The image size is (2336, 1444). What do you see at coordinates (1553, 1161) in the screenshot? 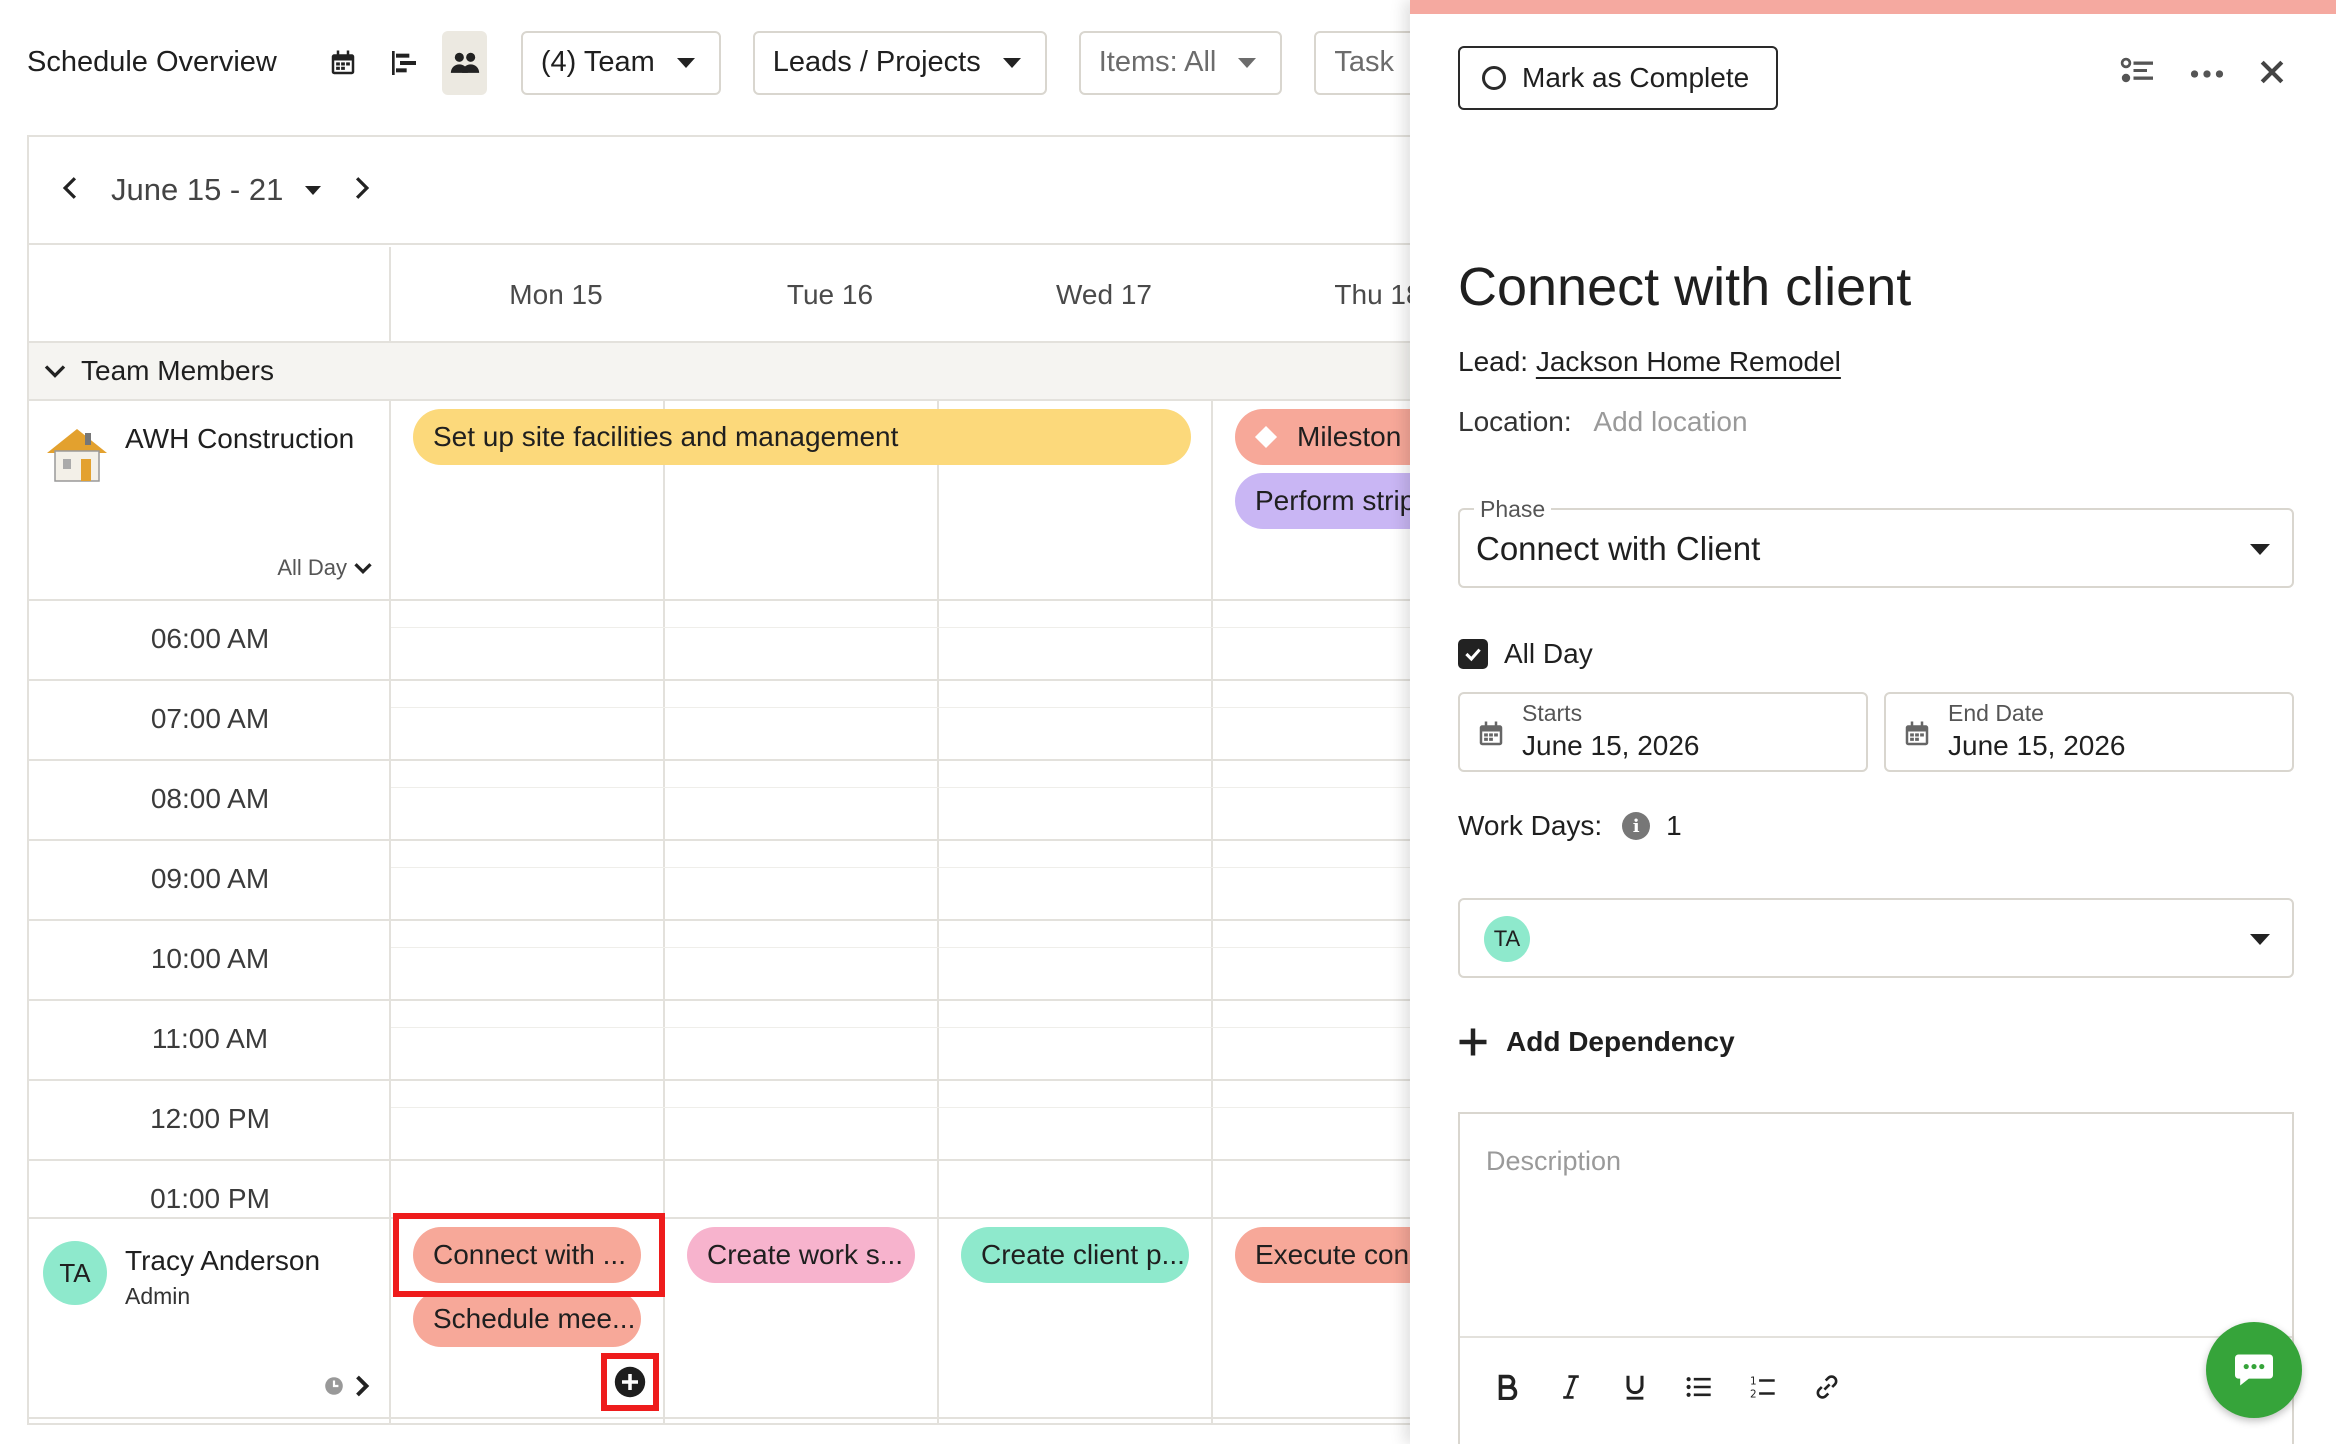
I see `description-input: Description` at bounding box center [1553, 1161].